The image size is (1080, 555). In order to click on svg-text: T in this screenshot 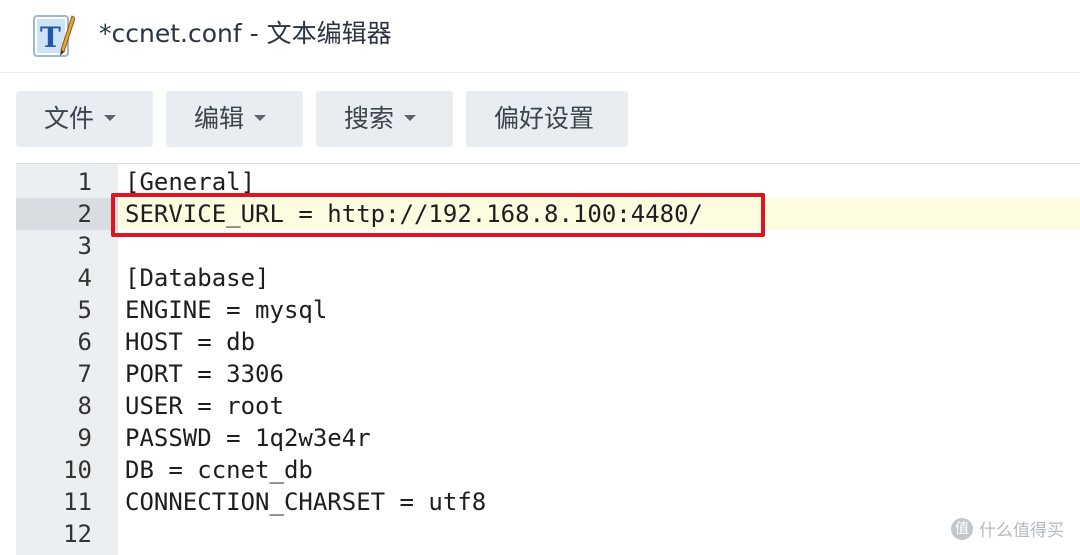, I will do `click(50, 37)`.